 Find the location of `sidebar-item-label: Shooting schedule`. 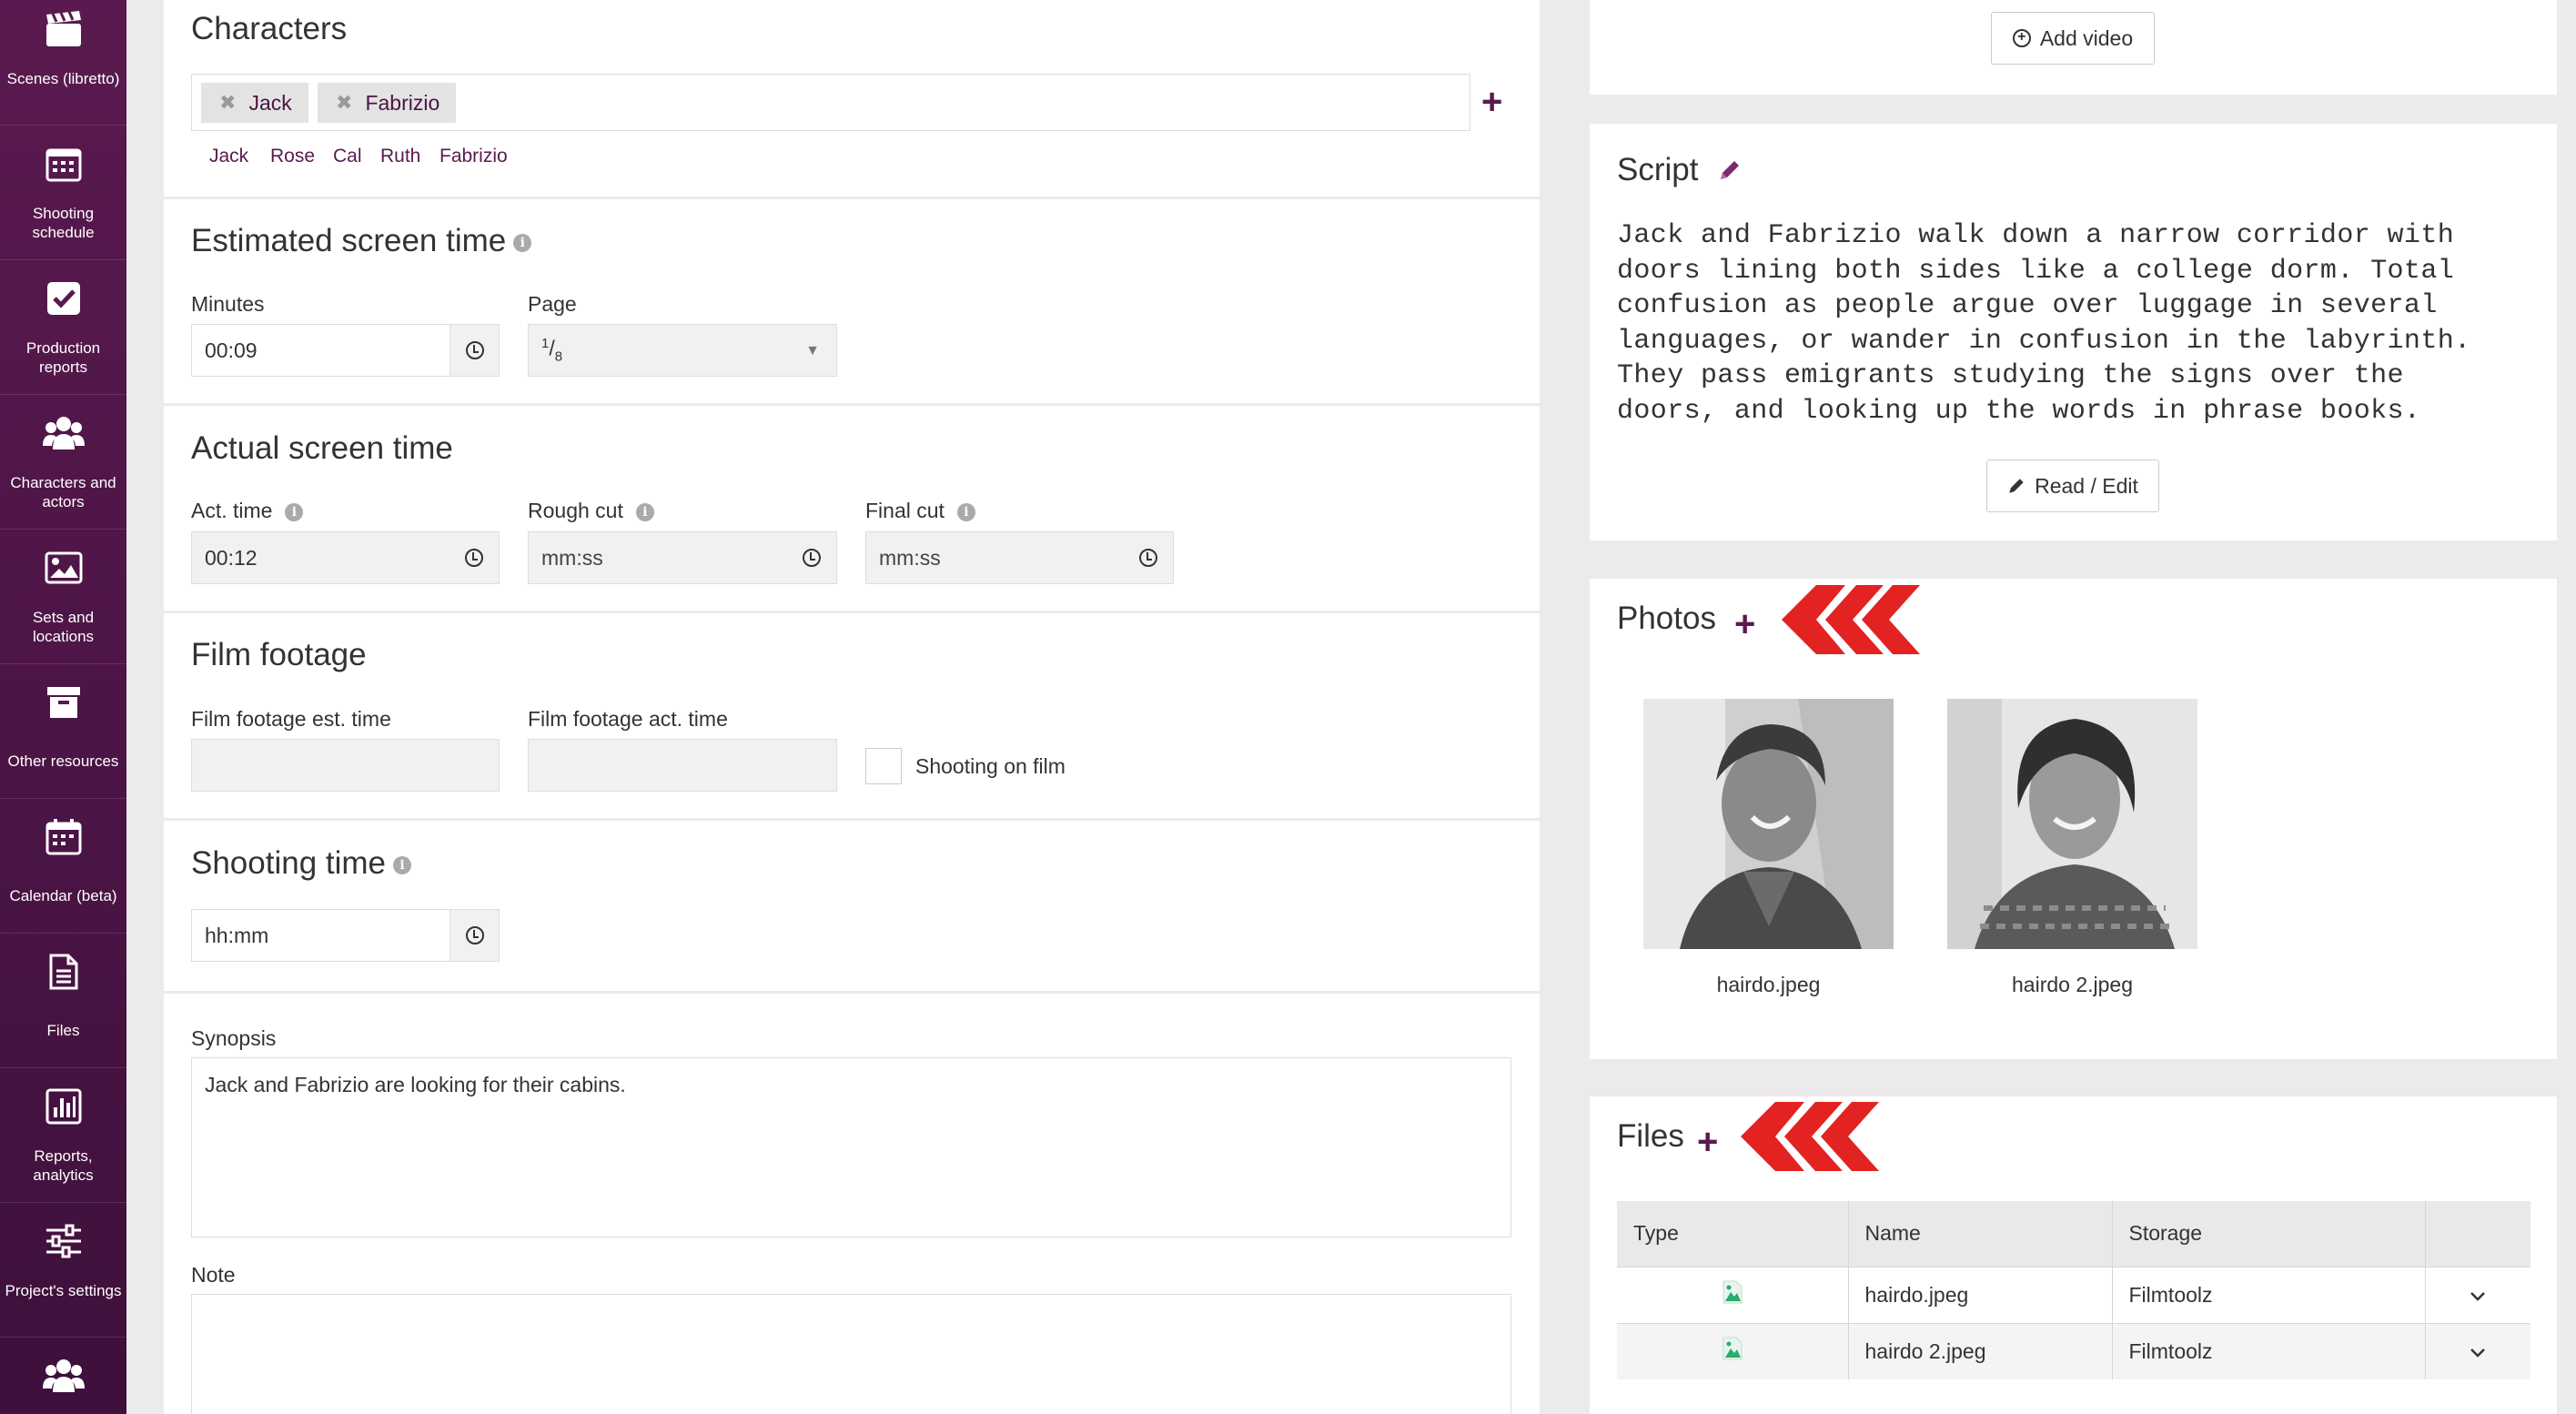

sidebar-item-label: Shooting schedule is located at coordinates (64, 223).